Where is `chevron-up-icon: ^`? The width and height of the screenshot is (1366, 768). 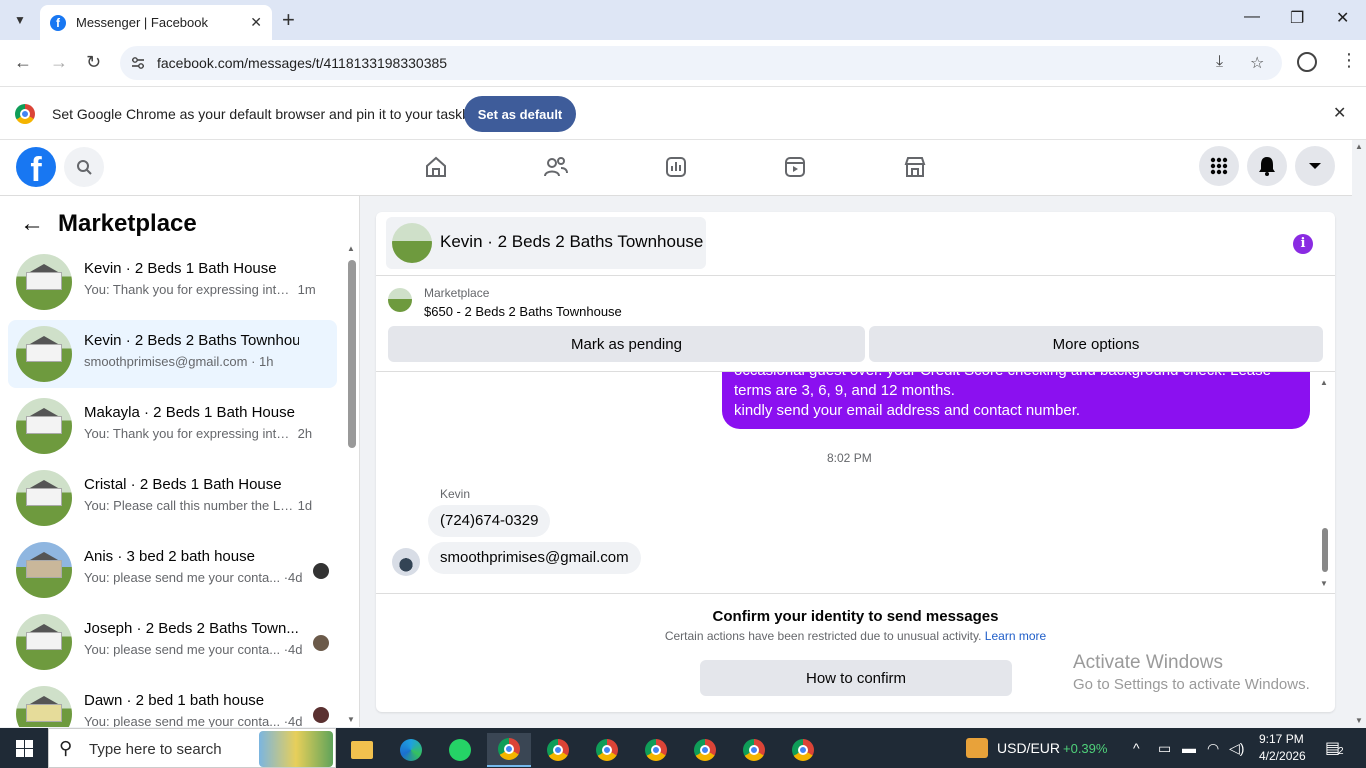
chevron-up-icon: ^ is located at coordinates (1136, 748).